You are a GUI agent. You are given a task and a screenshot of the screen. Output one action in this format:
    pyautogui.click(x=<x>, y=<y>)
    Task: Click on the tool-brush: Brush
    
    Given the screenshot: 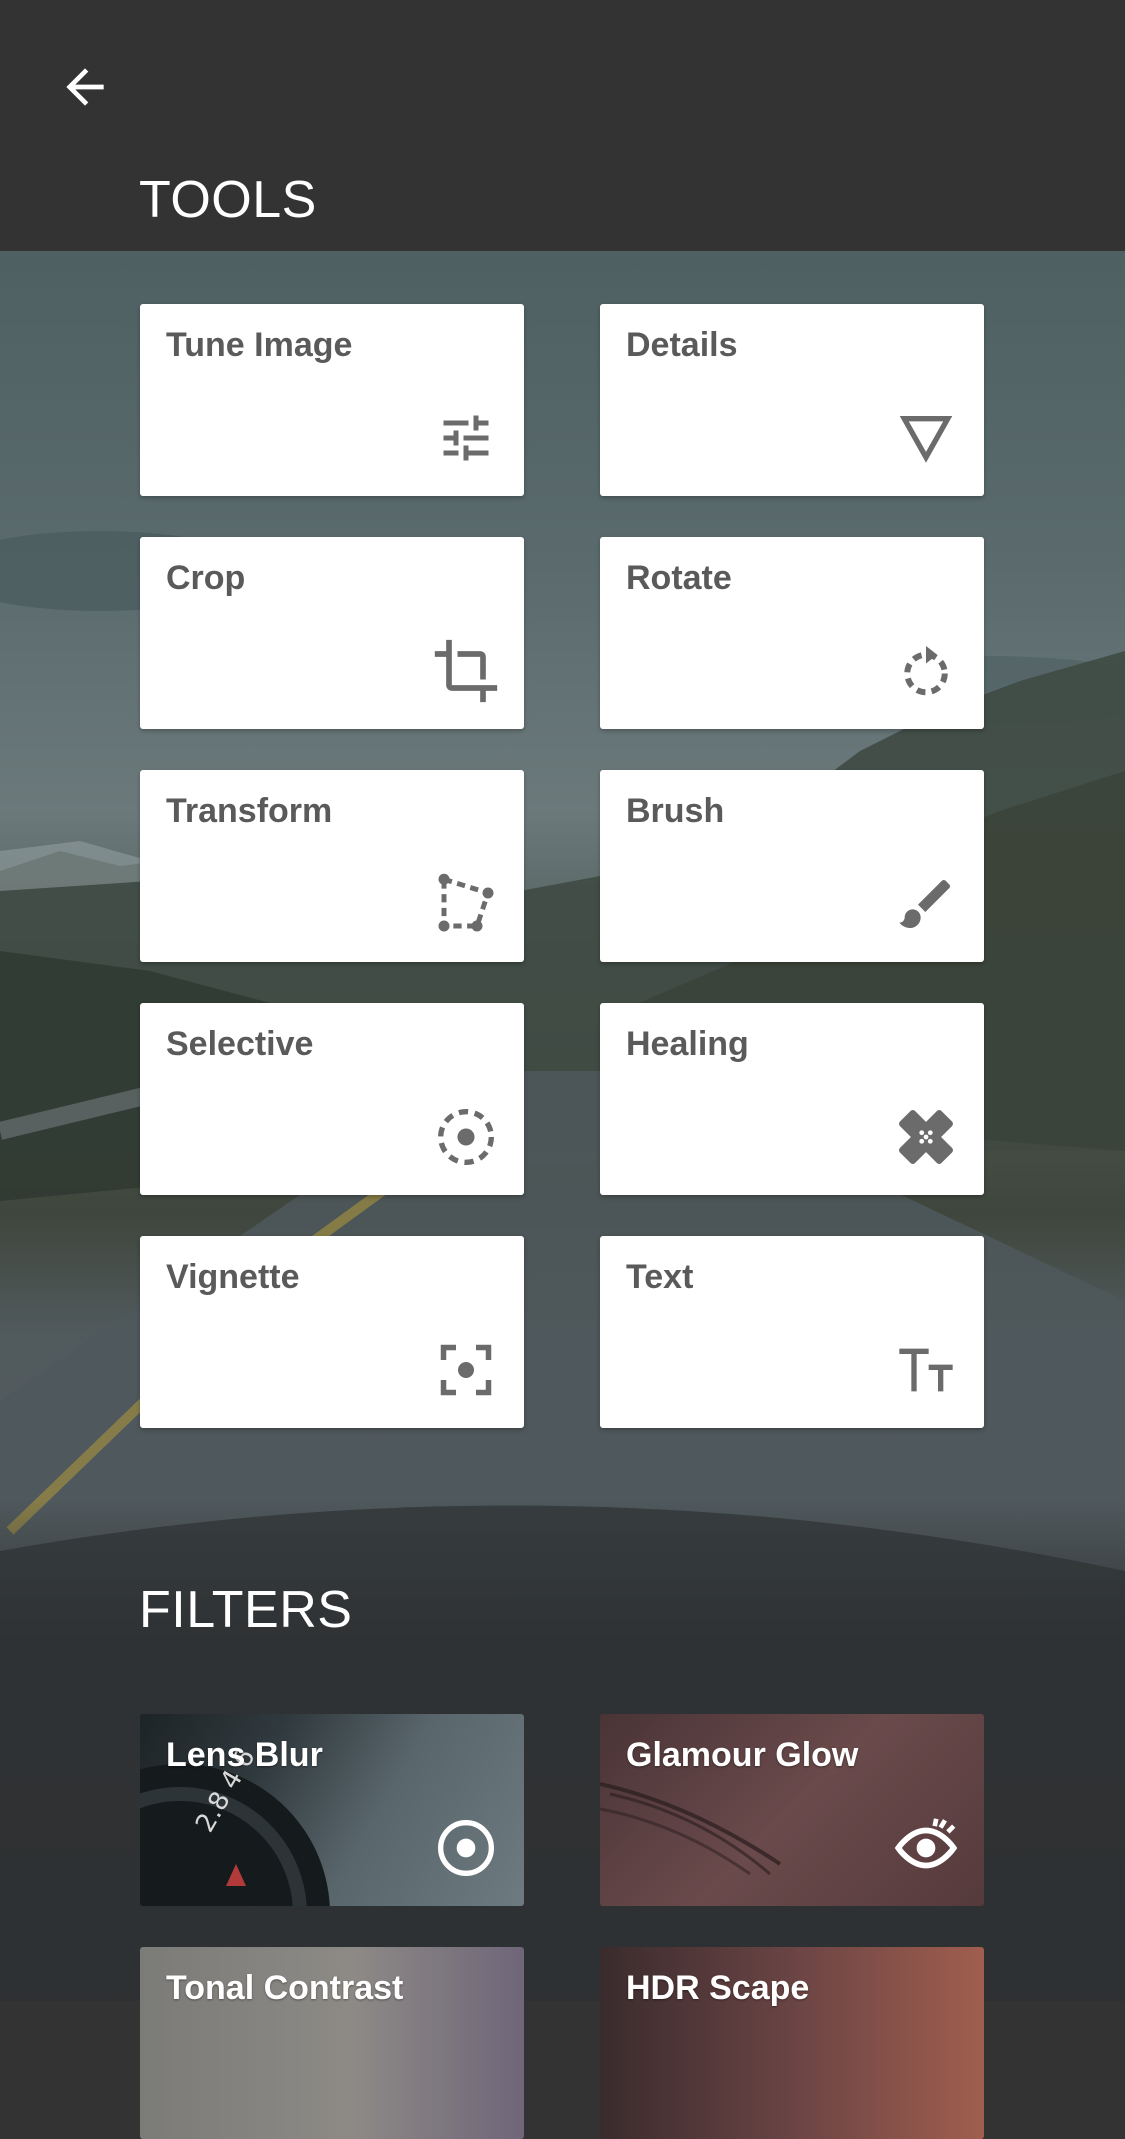 What is the action you would take?
    pyautogui.click(x=792, y=866)
    